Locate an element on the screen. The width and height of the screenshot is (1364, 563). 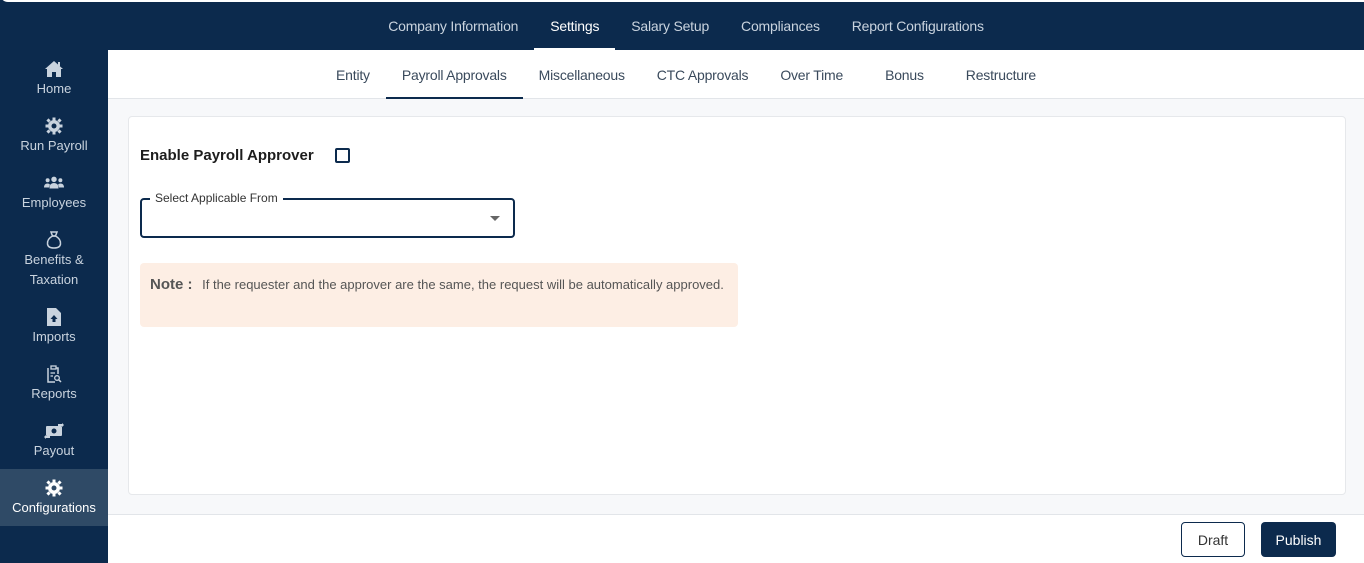
enable-payroll-approver-label: Enable Payroll Approver is located at coordinates (227, 155).